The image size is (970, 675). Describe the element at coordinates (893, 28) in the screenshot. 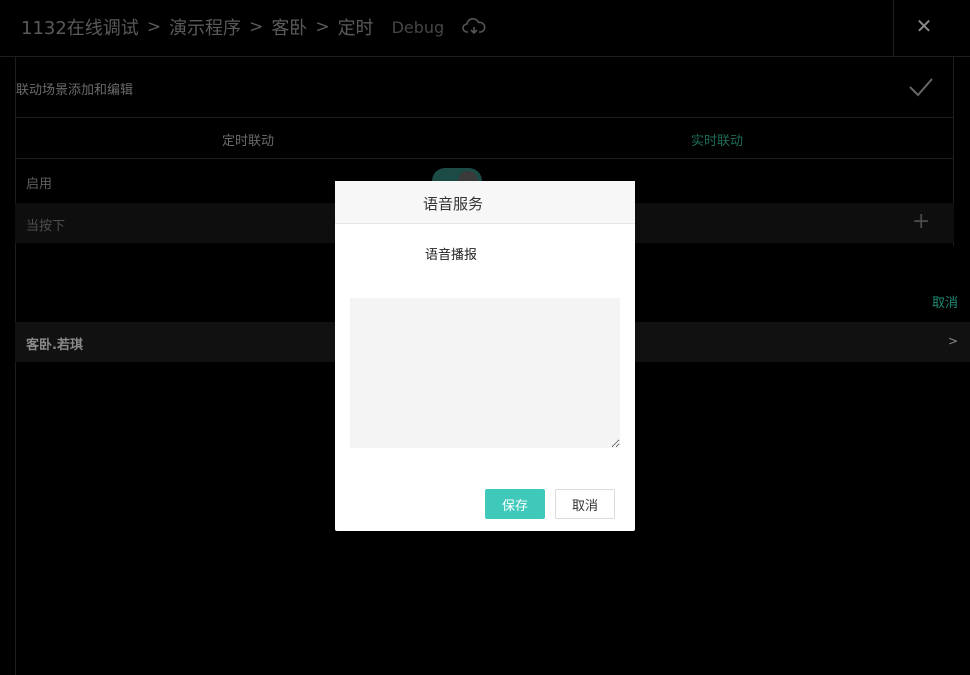

I see `header-divider` at that location.